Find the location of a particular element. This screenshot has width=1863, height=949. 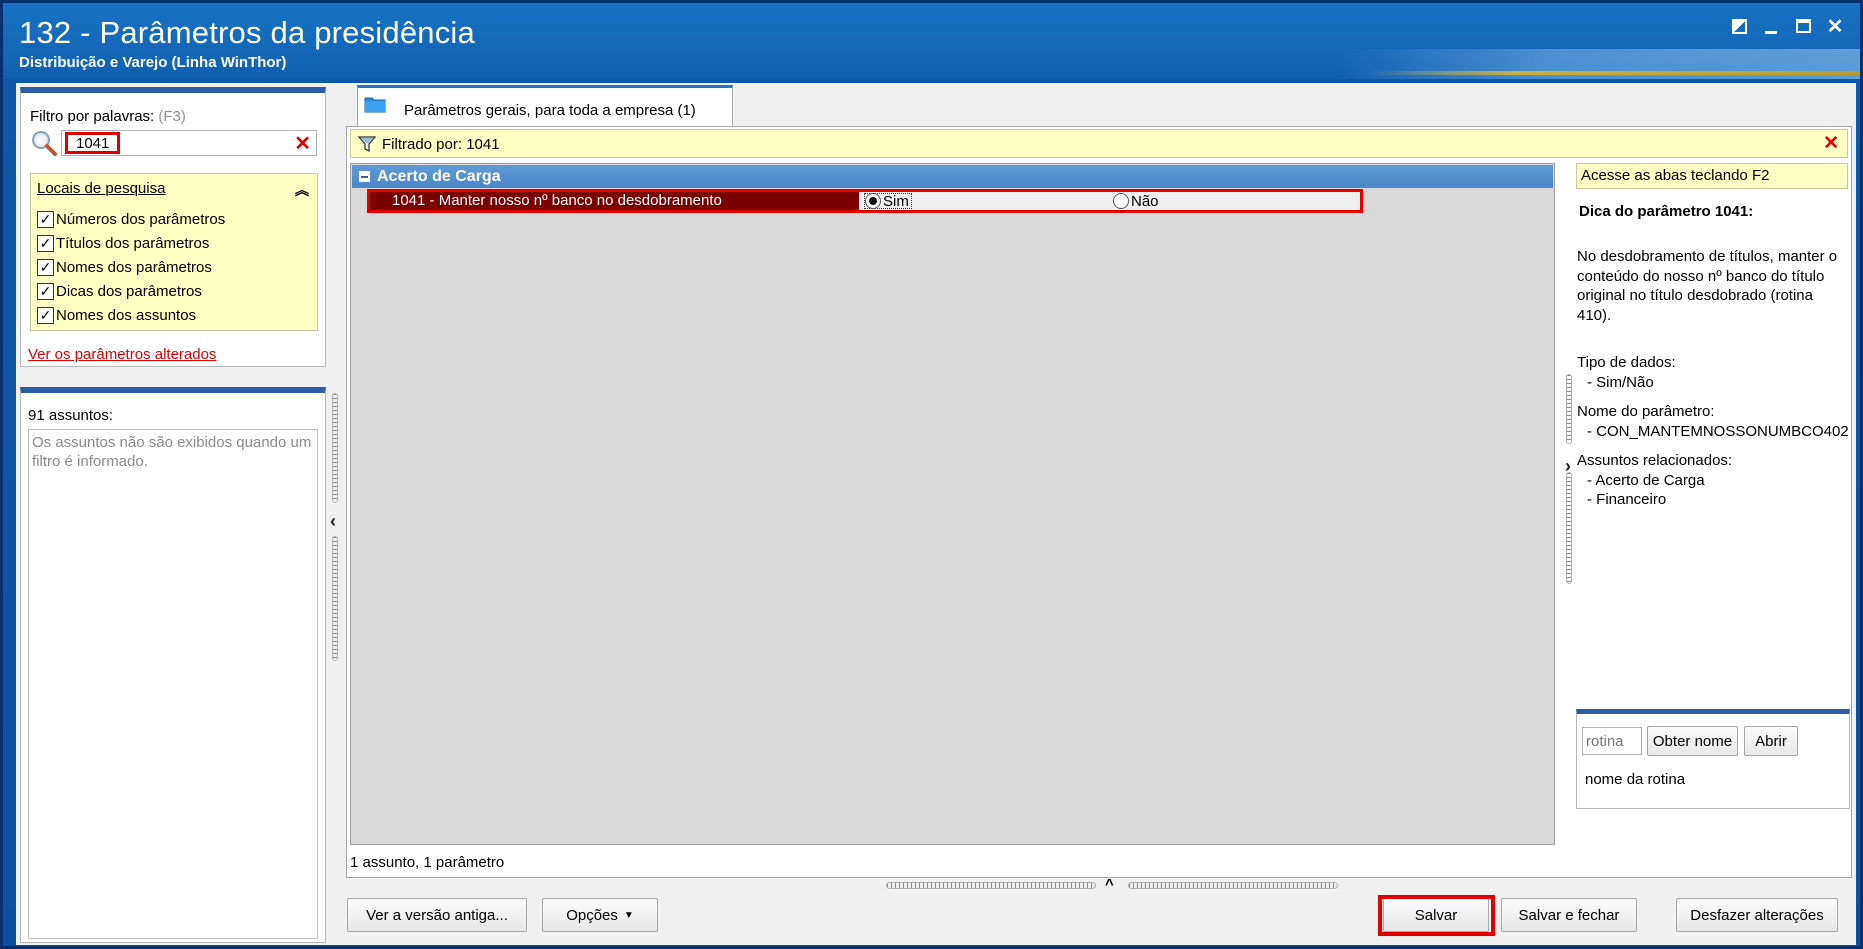

funnel-icon is located at coordinates (367, 144).